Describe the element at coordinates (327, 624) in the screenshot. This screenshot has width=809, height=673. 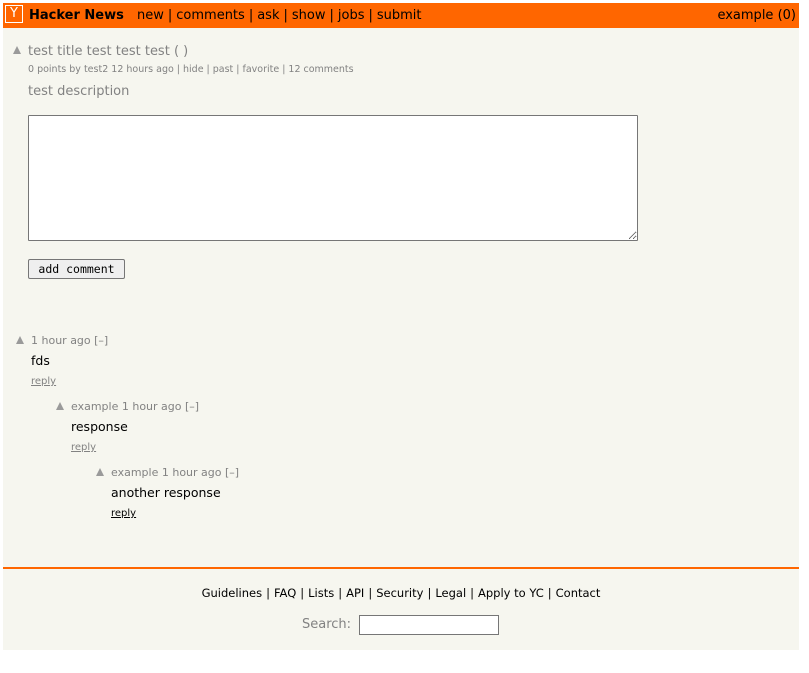
I see `search-label: Search:` at that location.